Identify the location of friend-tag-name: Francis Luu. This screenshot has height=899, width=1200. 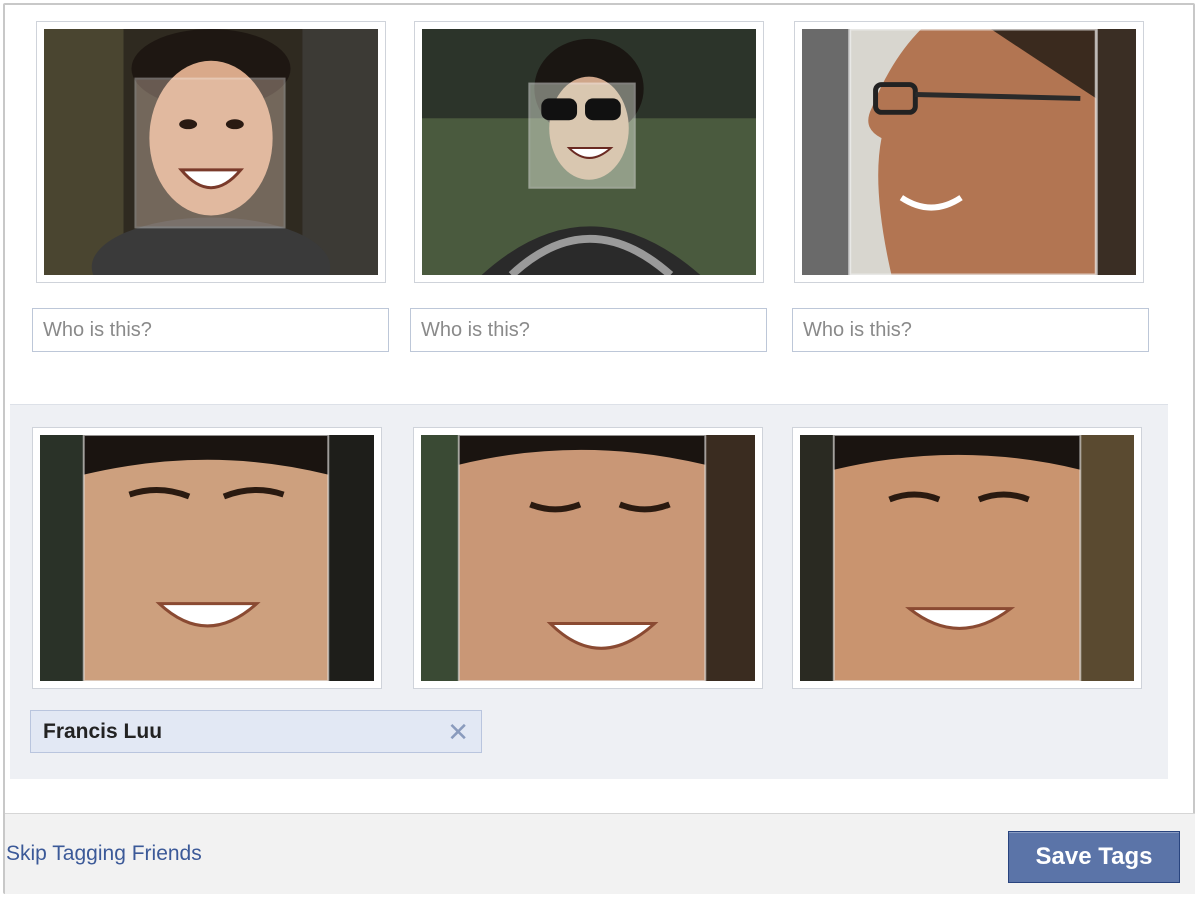
(103, 731).